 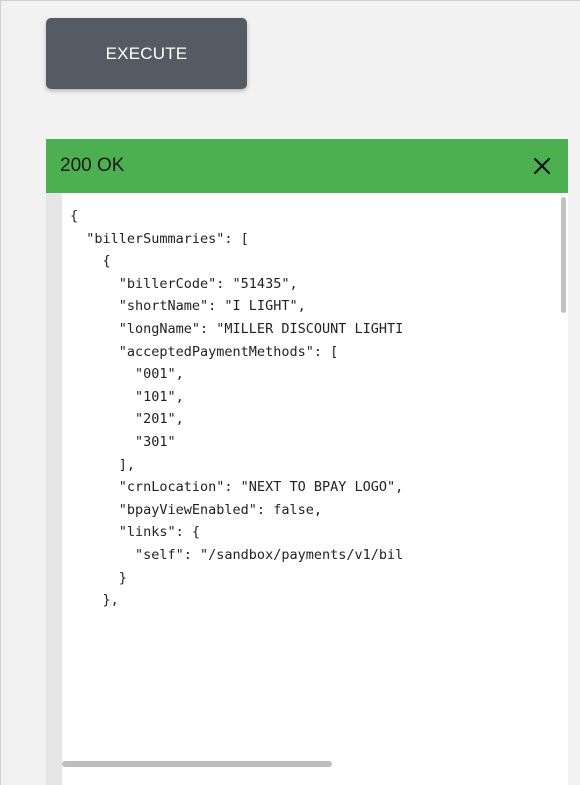 I want to click on json-line: }, so click(x=98, y=577).